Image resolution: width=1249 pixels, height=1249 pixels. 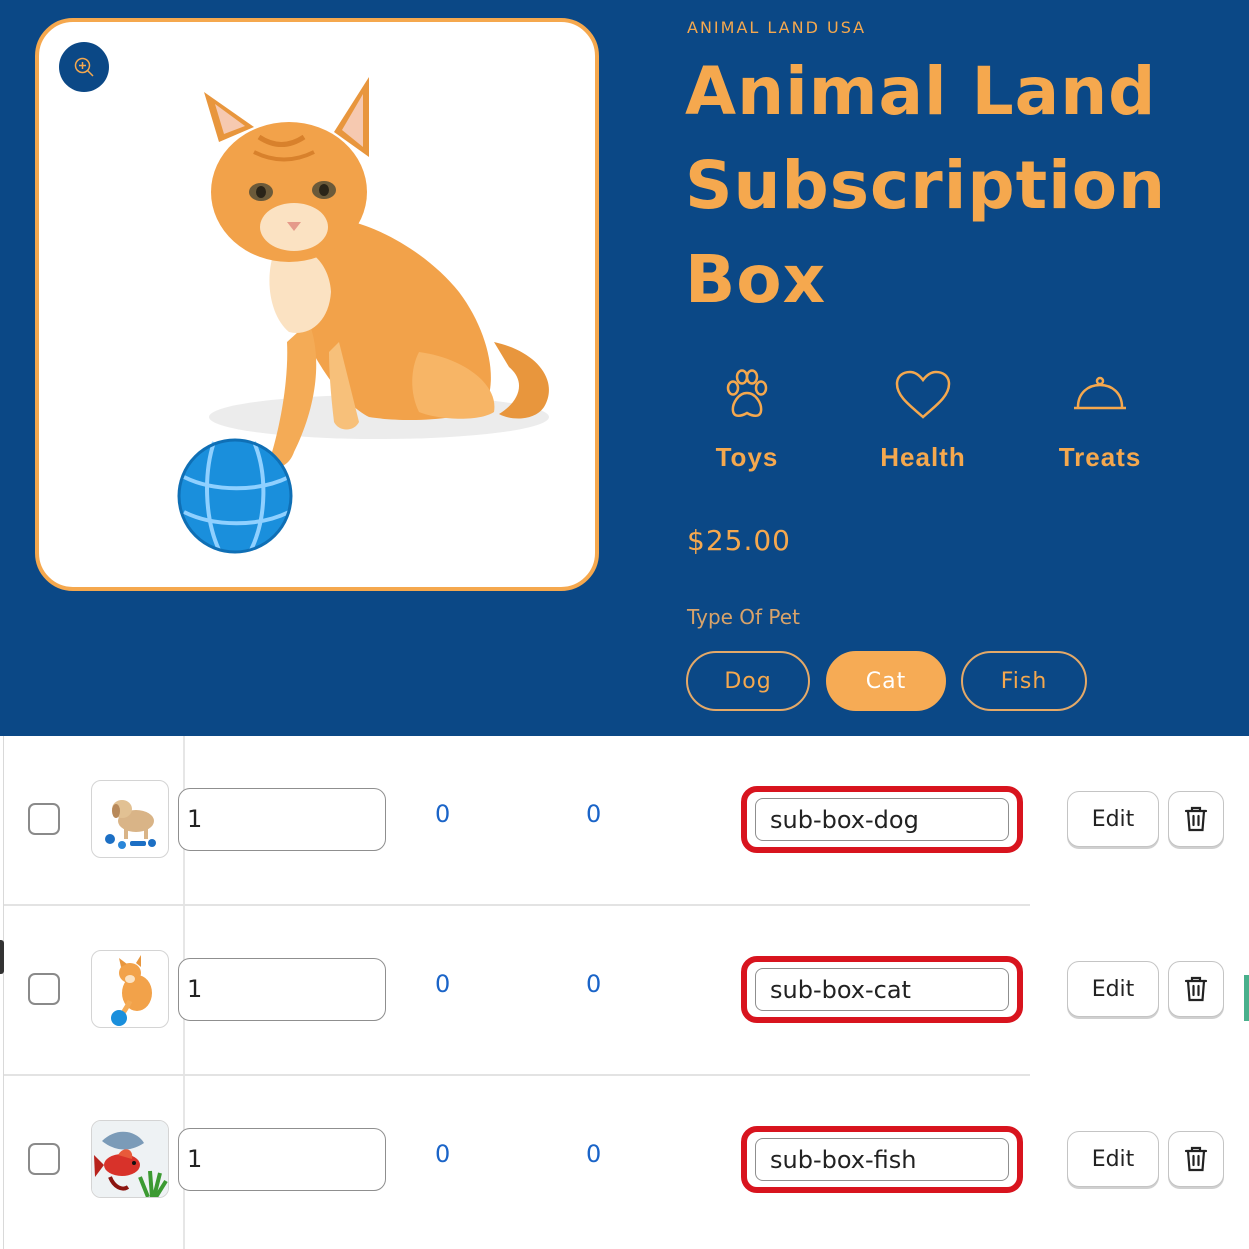 I want to click on sku-input: sub-box-fish, so click(x=882, y=1159).